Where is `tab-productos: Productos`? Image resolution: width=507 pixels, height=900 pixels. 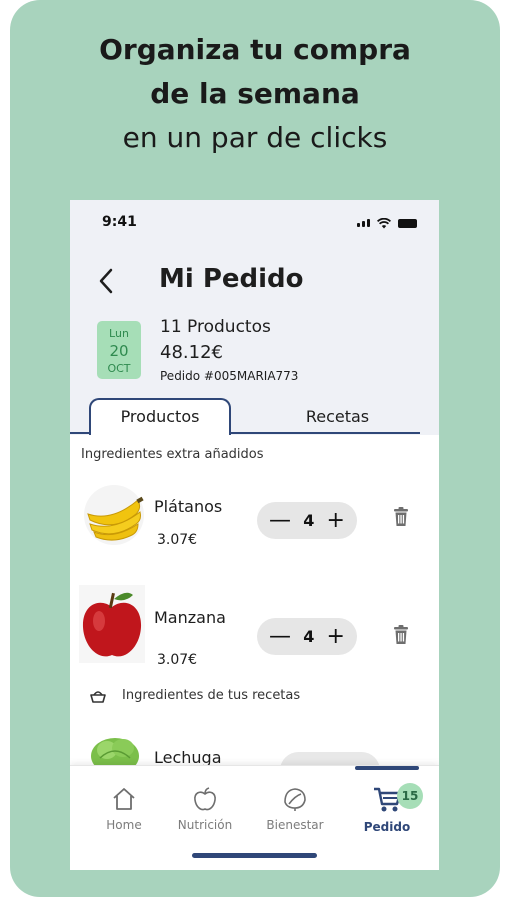 tab-productos: Productos is located at coordinates (160, 416).